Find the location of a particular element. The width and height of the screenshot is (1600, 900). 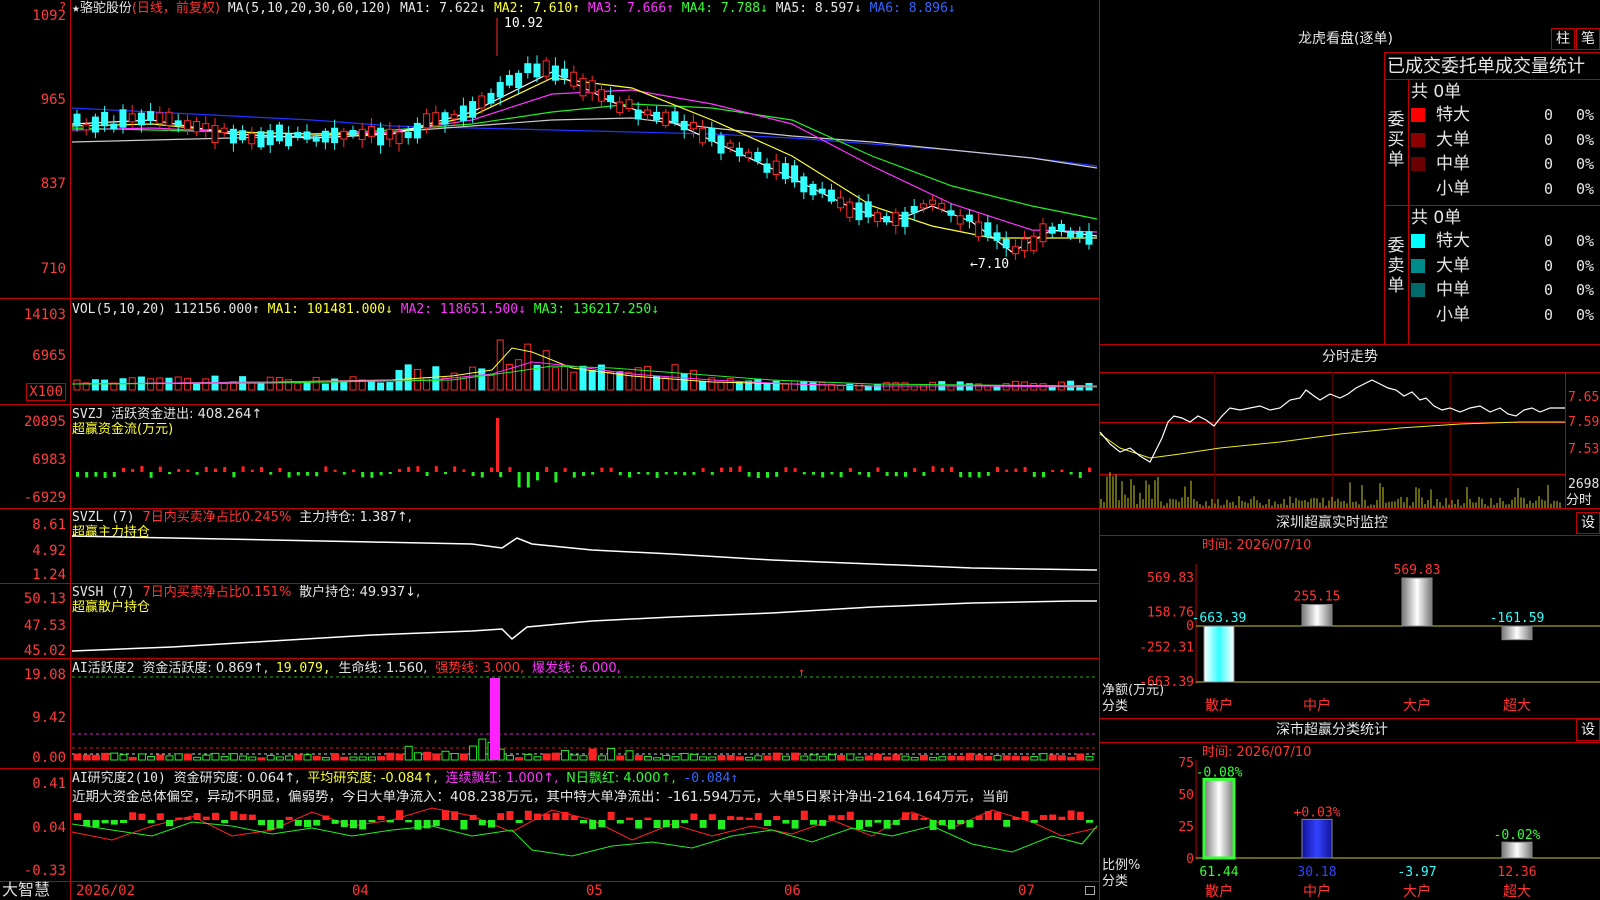

high-price-mark: 10.92 is located at coordinates (523, 23).